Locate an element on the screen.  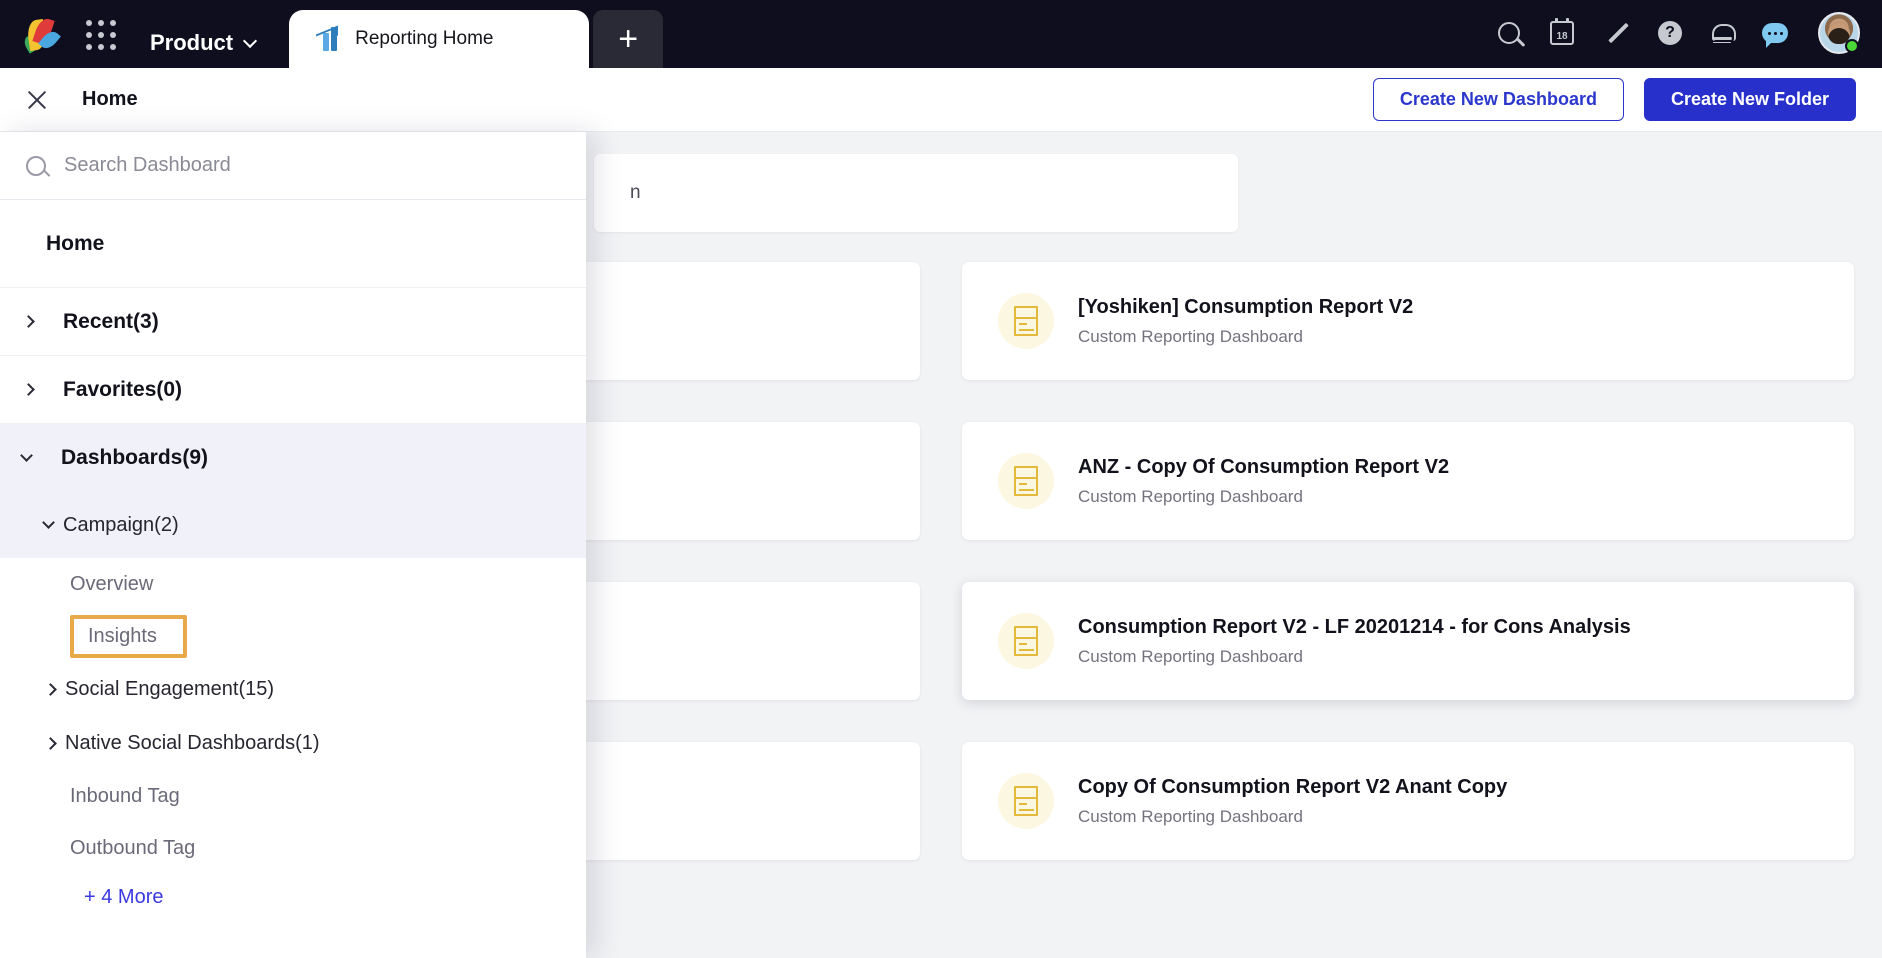
app-grid-icon is located at coordinates (101, 35).